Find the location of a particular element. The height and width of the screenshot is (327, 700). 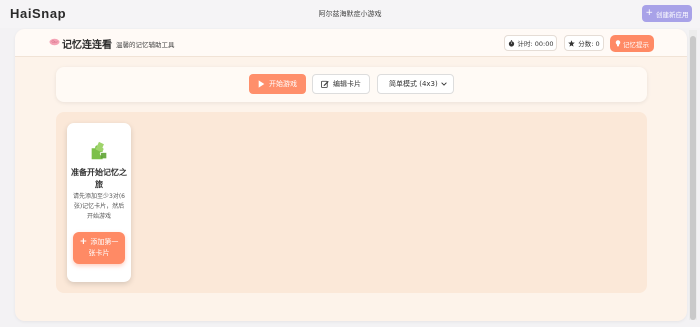

difficulty-value: 简单模式 (4x3) is located at coordinates (413, 84).